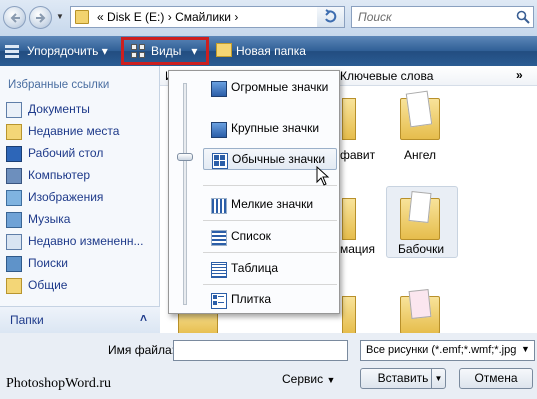 The image size is (537, 399). Describe the element at coordinates (12, 51) in the screenshot. I see `organize-icon` at that location.